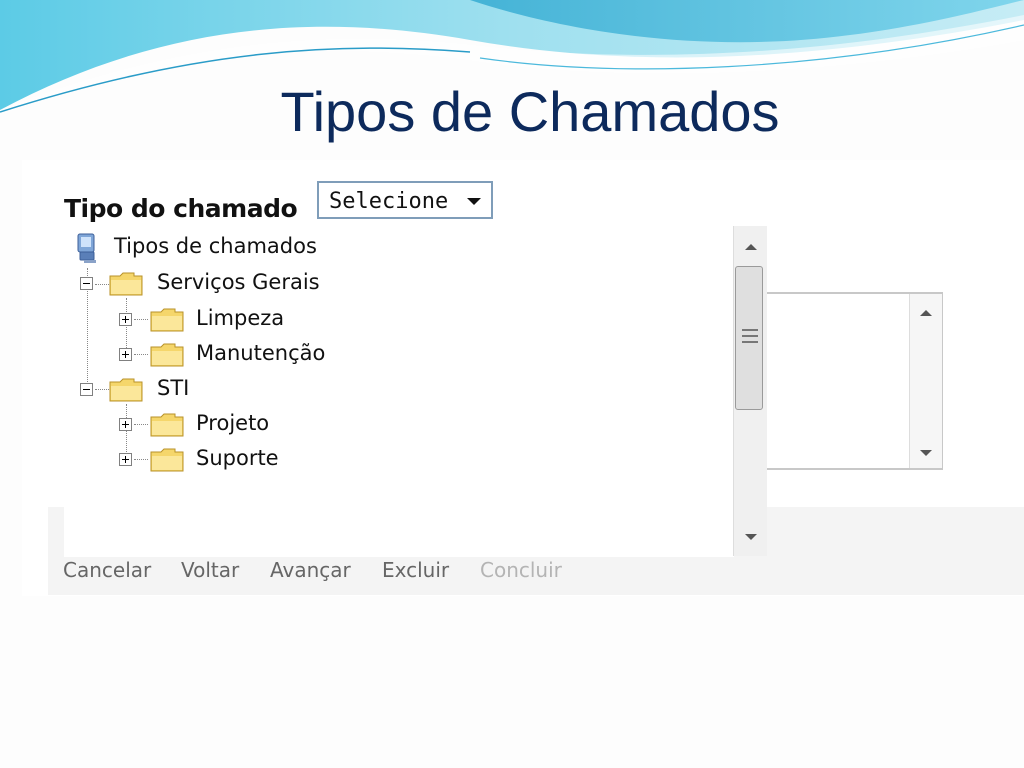  I want to click on tree-node-limpeza: Limpeza, so click(229, 319).